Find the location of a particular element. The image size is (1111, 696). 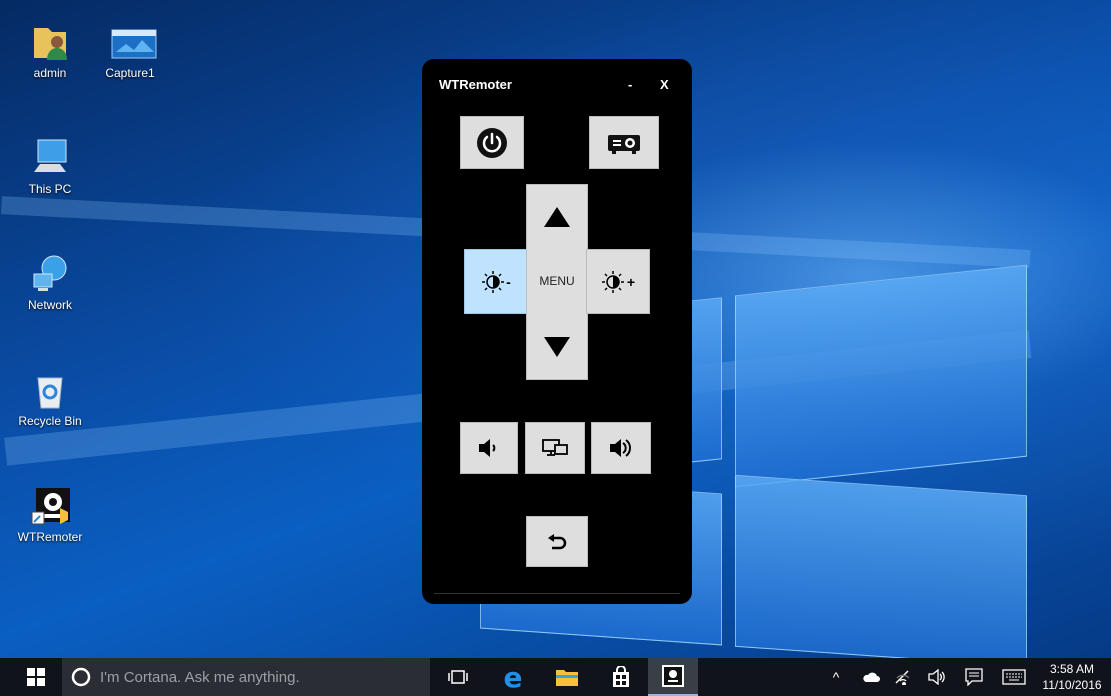

close-button: X is located at coordinates (664, 84).